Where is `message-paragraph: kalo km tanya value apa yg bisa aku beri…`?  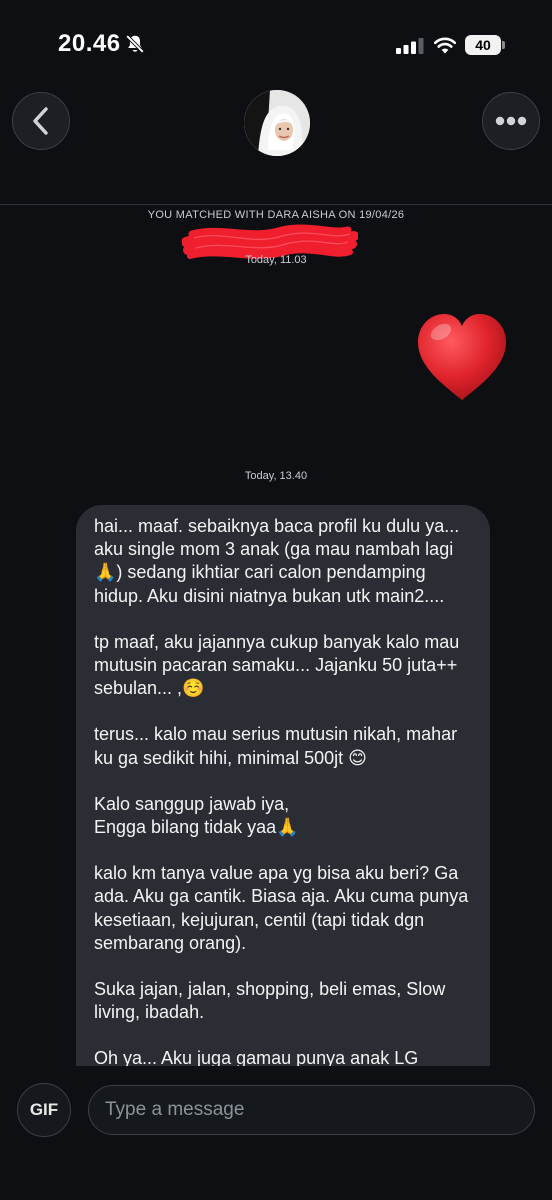 message-paragraph: kalo km tanya value apa yg bisa aku beri… is located at coordinates (281, 908).